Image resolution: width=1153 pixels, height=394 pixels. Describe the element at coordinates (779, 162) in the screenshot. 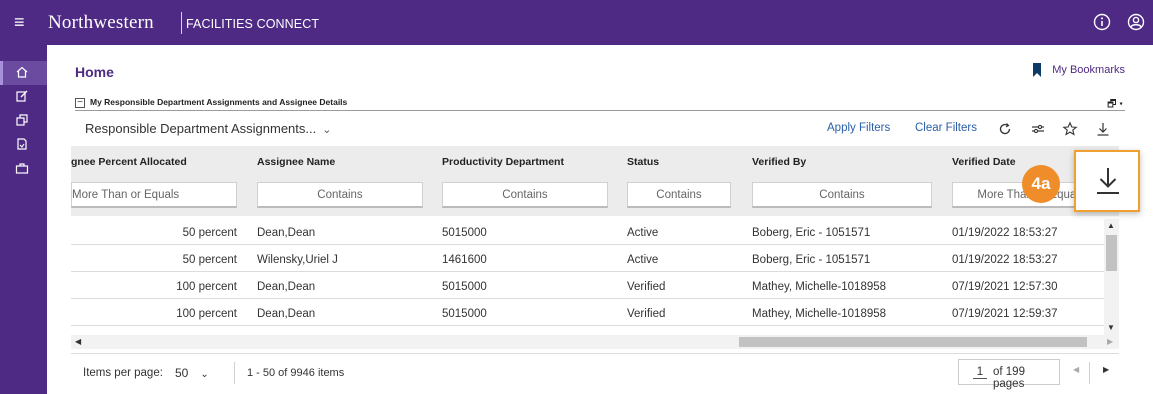

I see `column-header-verified-by: Verified By` at that location.